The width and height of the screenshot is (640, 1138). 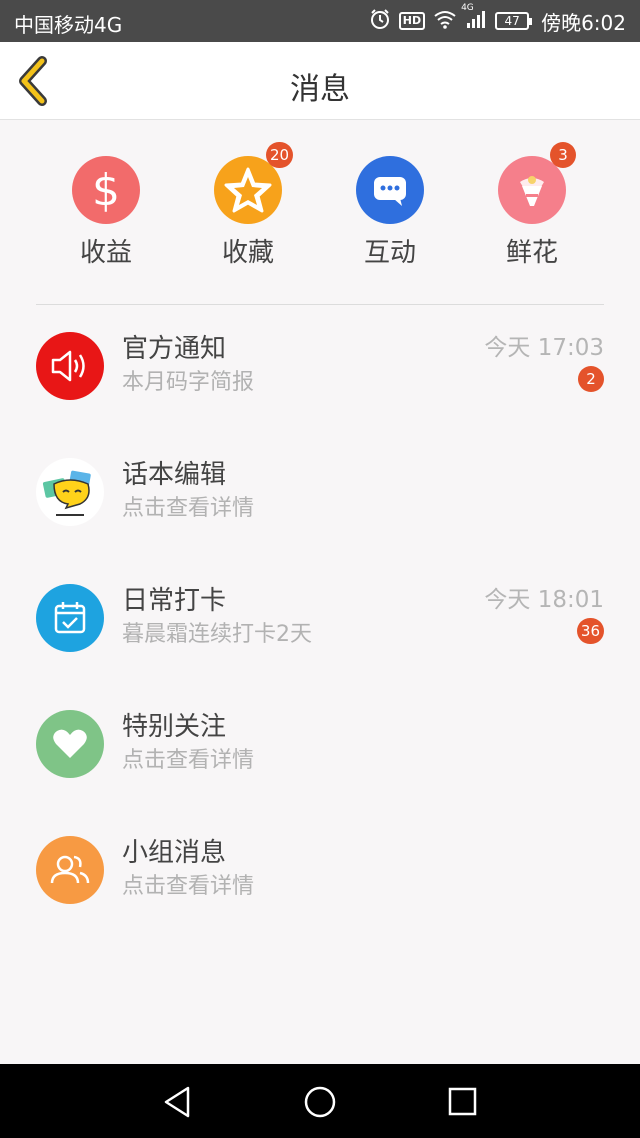 I want to click on quick-action-favorites: 20 收藏, so click(x=248, y=214).